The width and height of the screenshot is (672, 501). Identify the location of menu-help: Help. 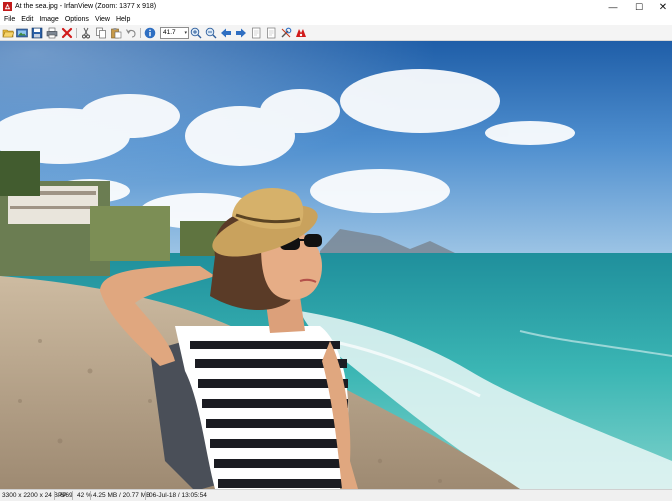
(123, 19).